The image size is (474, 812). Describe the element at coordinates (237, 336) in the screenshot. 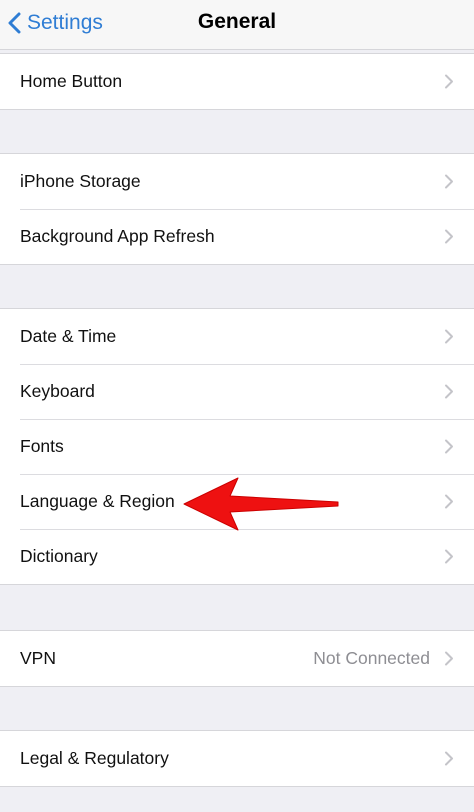

I see `row-date-time: Date & Time` at that location.